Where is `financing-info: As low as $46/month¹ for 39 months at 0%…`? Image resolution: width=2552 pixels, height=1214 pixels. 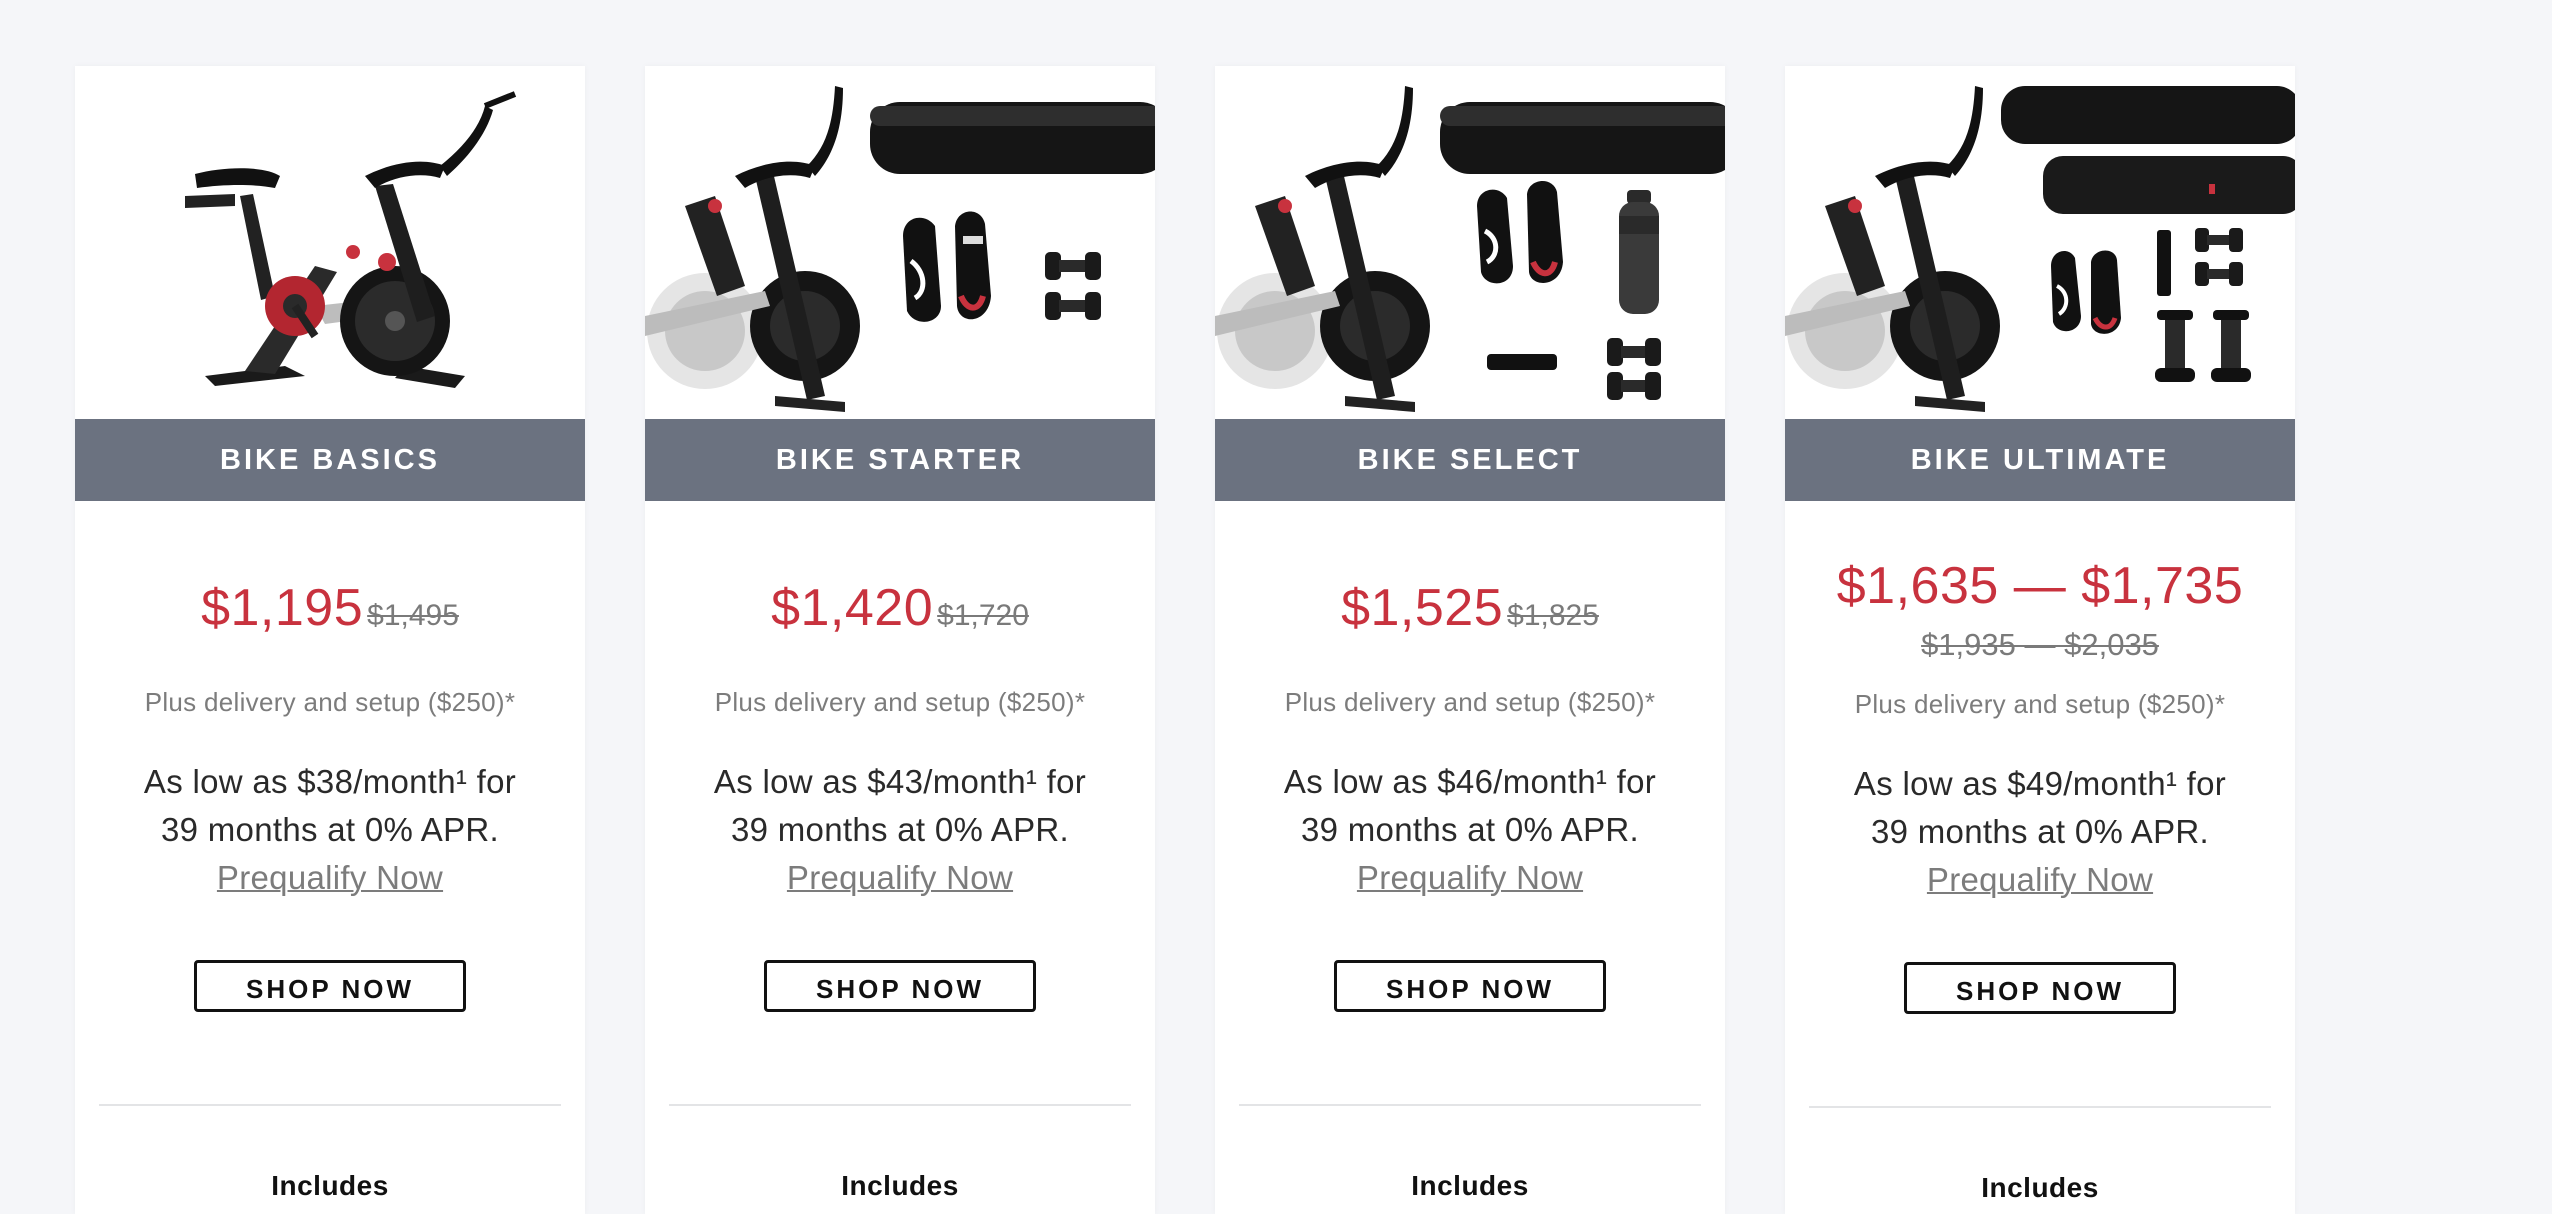
financing-info: As low as $46/month¹ for 39 months at 0%… is located at coordinates (1470, 830).